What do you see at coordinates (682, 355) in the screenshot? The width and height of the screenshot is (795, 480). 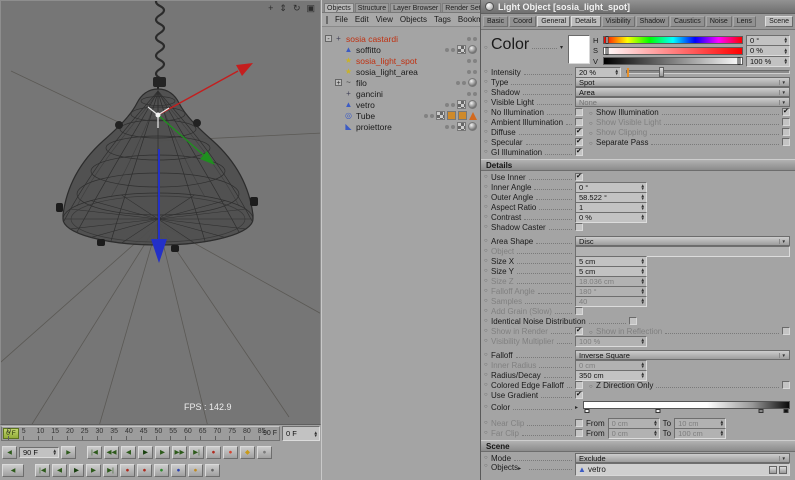 I see `falloff-dropdown: Inverse Square` at bounding box center [682, 355].